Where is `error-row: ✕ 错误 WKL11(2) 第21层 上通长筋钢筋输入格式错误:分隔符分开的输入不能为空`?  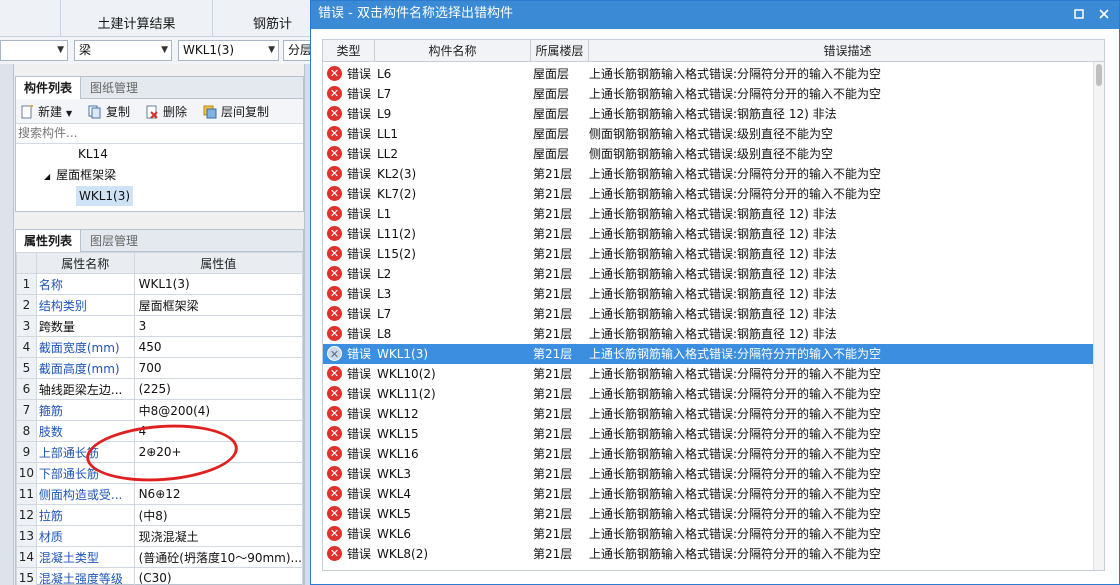 error-row: ✕ 错误 WKL11(2) 第21层 上通长筋钢筋输入格式错误:分隔符分开的输入不能为空 is located at coordinates (709, 394).